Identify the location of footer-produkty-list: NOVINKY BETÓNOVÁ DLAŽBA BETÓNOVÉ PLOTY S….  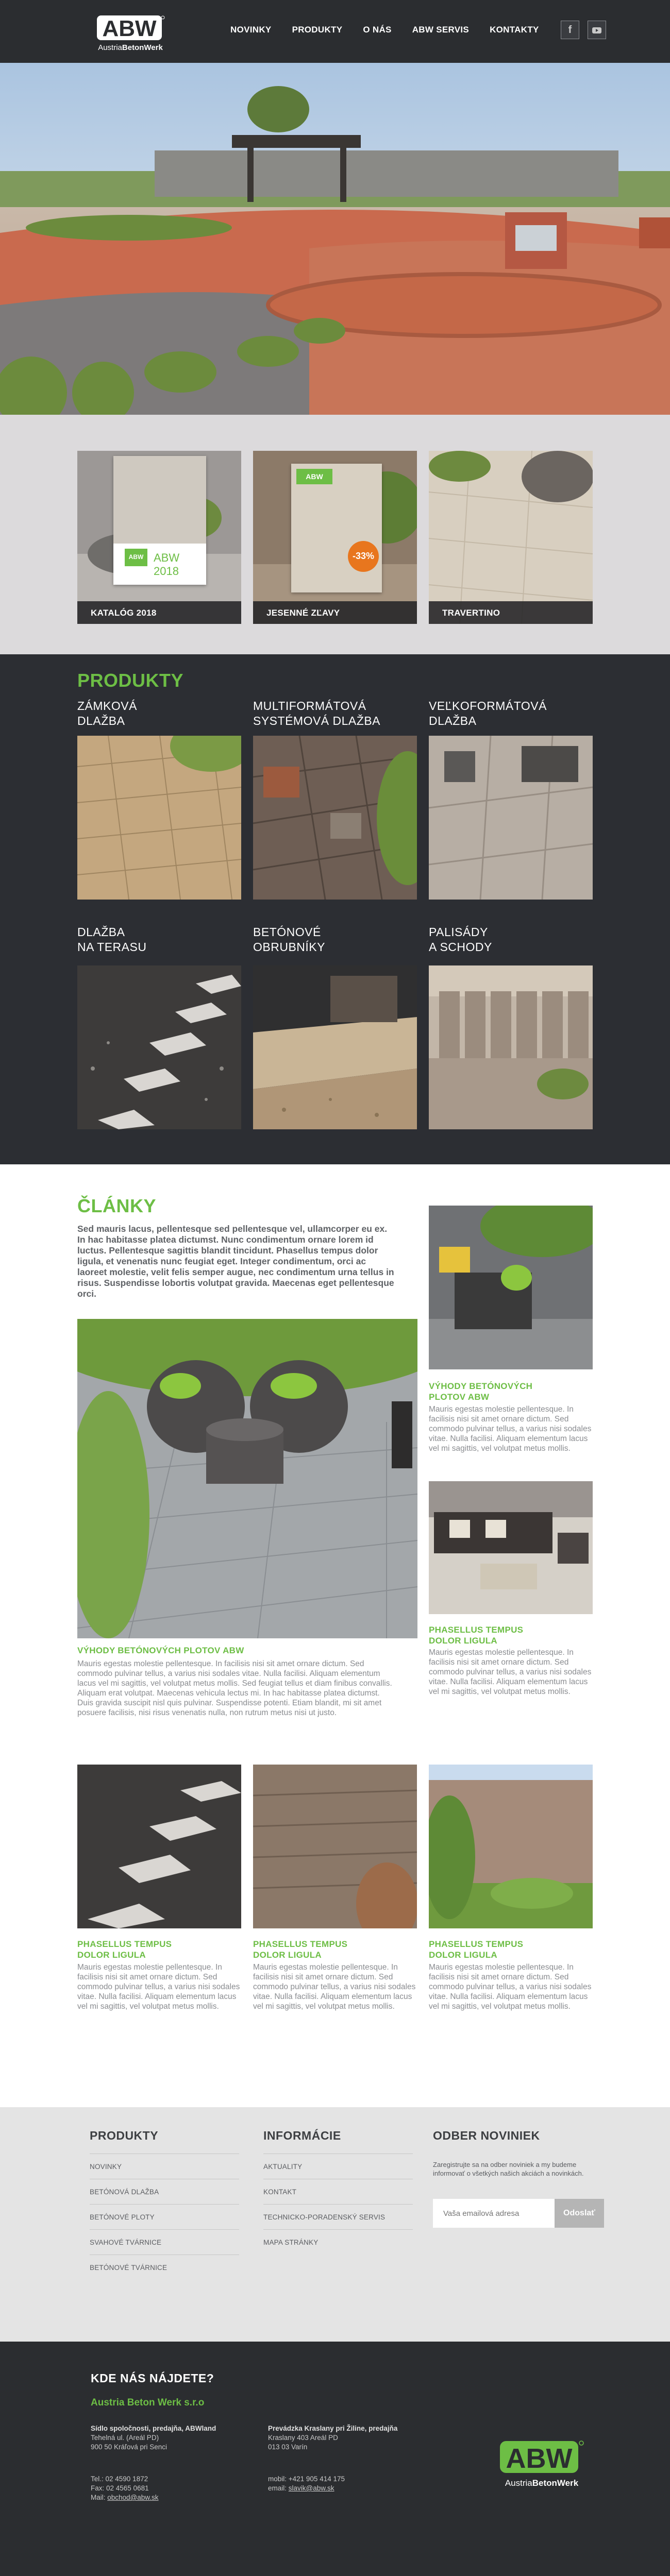
(164, 2217).